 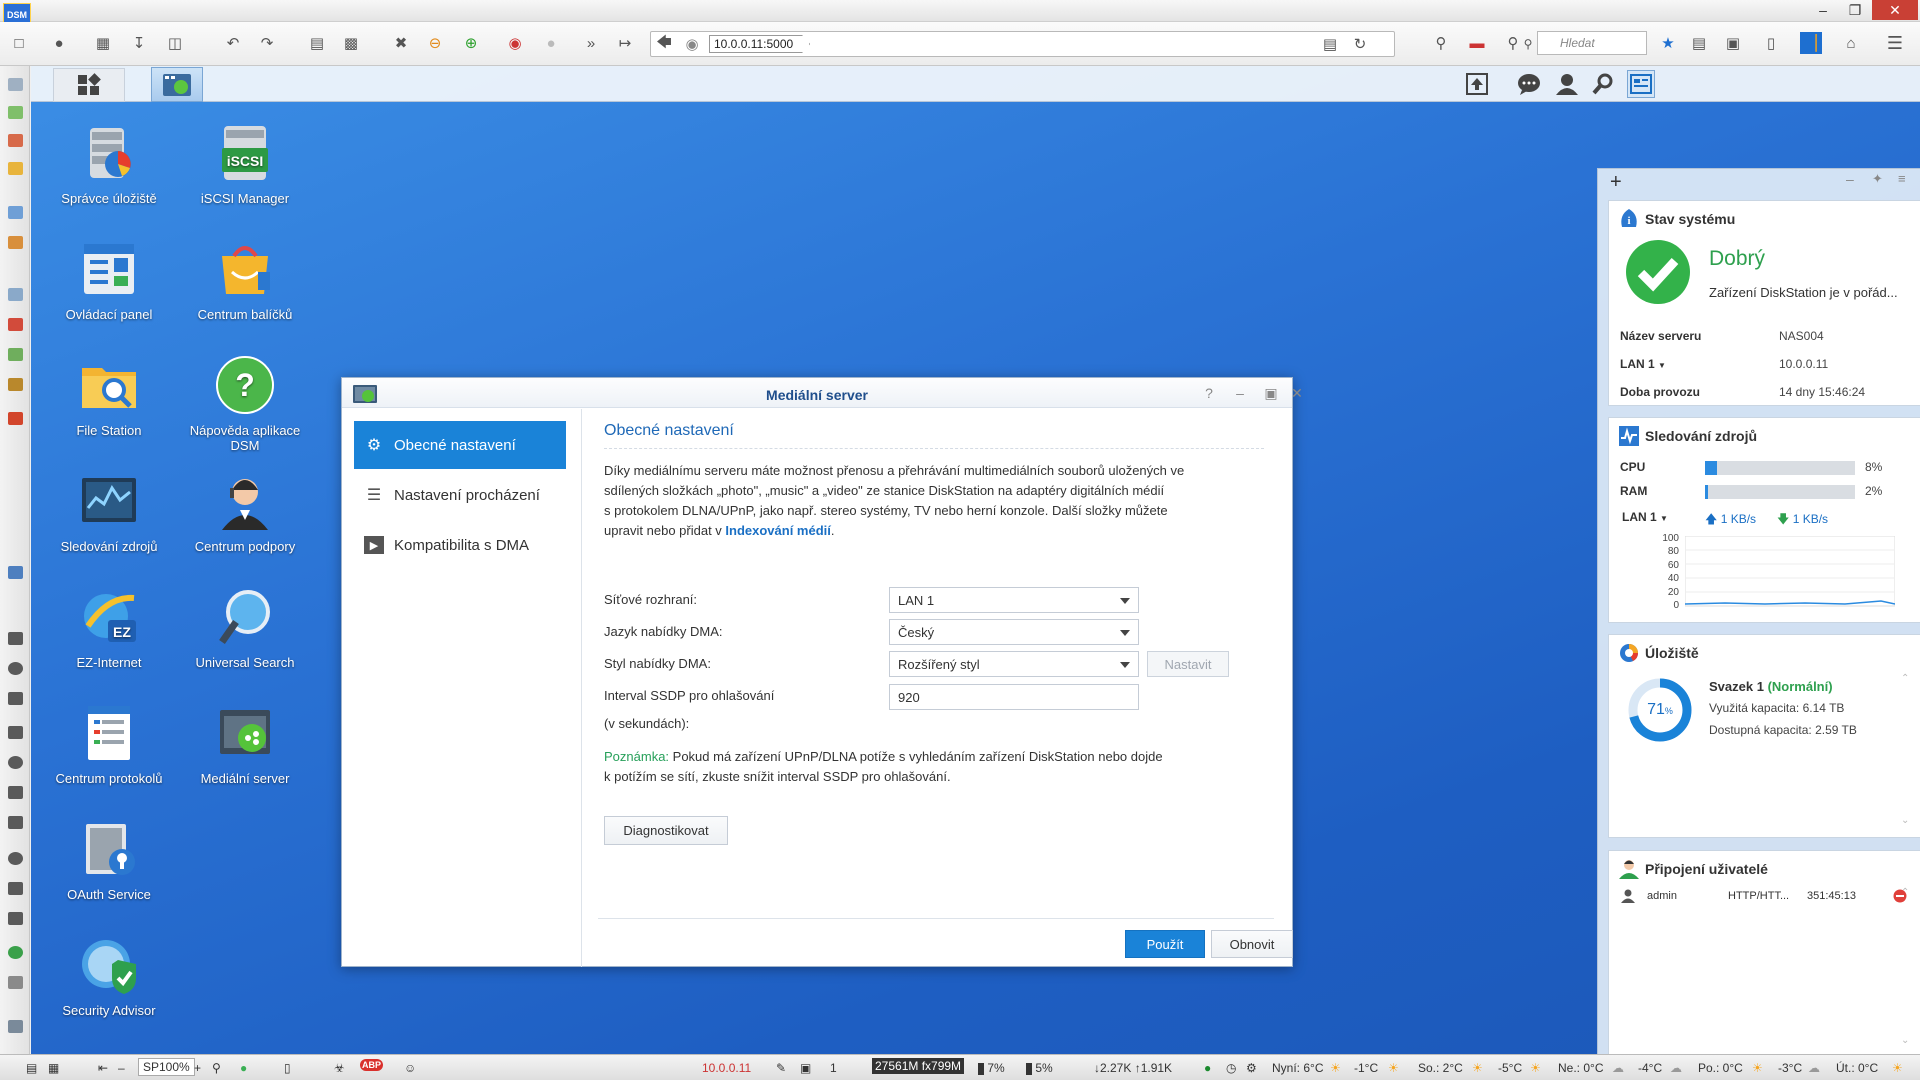 What do you see at coordinates (1271, 393) in the screenshot?
I see `maximize-icon: ▣` at bounding box center [1271, 393].